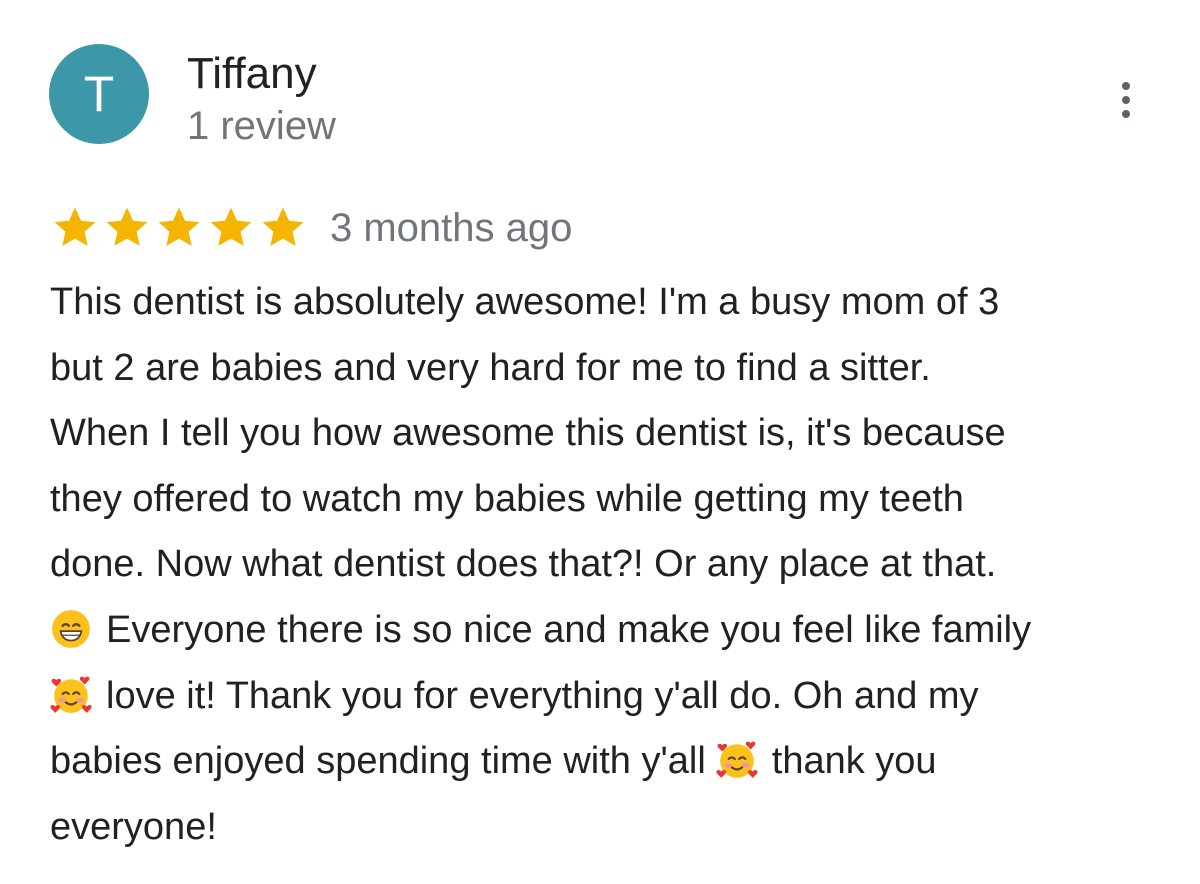 This screenshot has height=884, width=1200. I want to click on review-timestamp: 3 months ago, so click(451, 228).